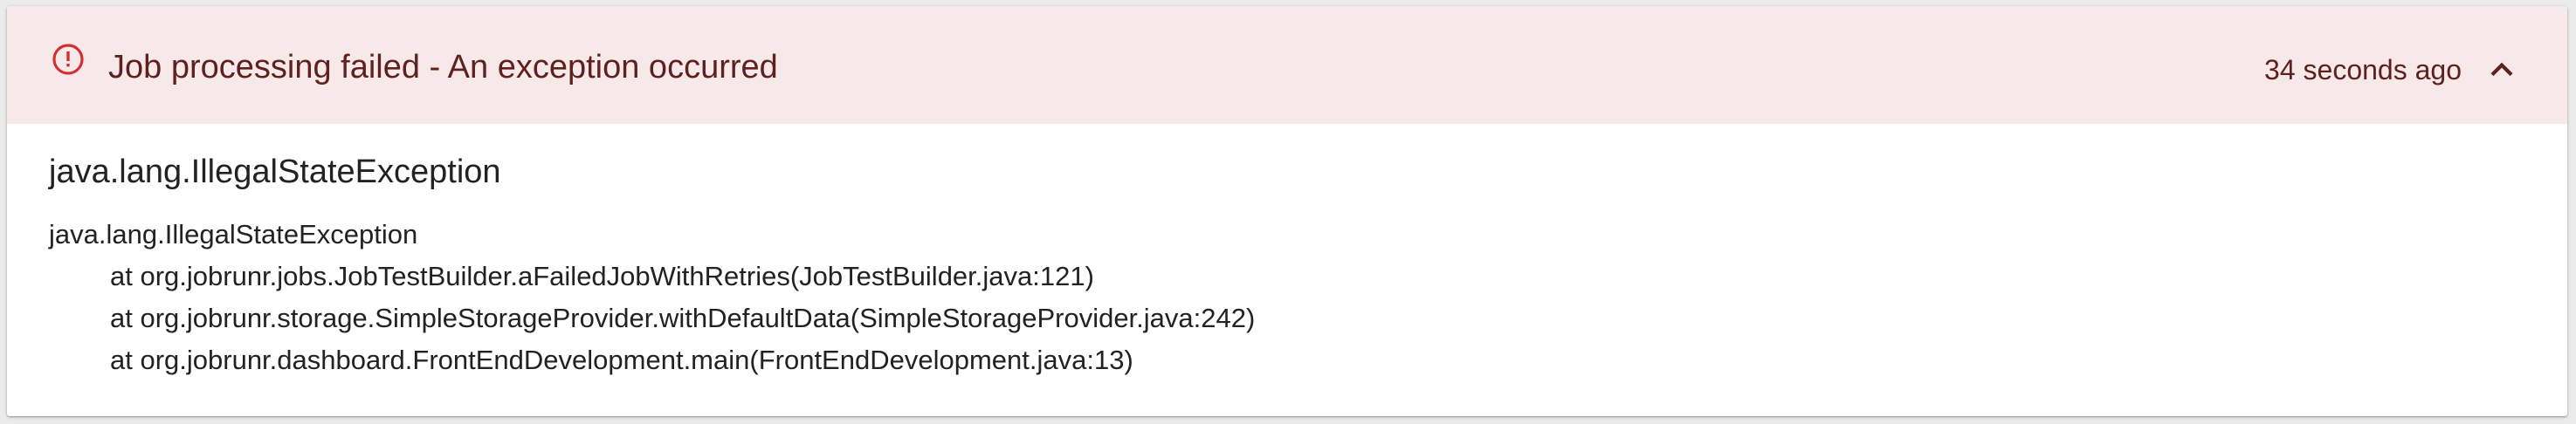  Describe the element at coordinates (275, 172) in the screenshot. I see `exception-type: java.lang.IllegalStateException` at that location.